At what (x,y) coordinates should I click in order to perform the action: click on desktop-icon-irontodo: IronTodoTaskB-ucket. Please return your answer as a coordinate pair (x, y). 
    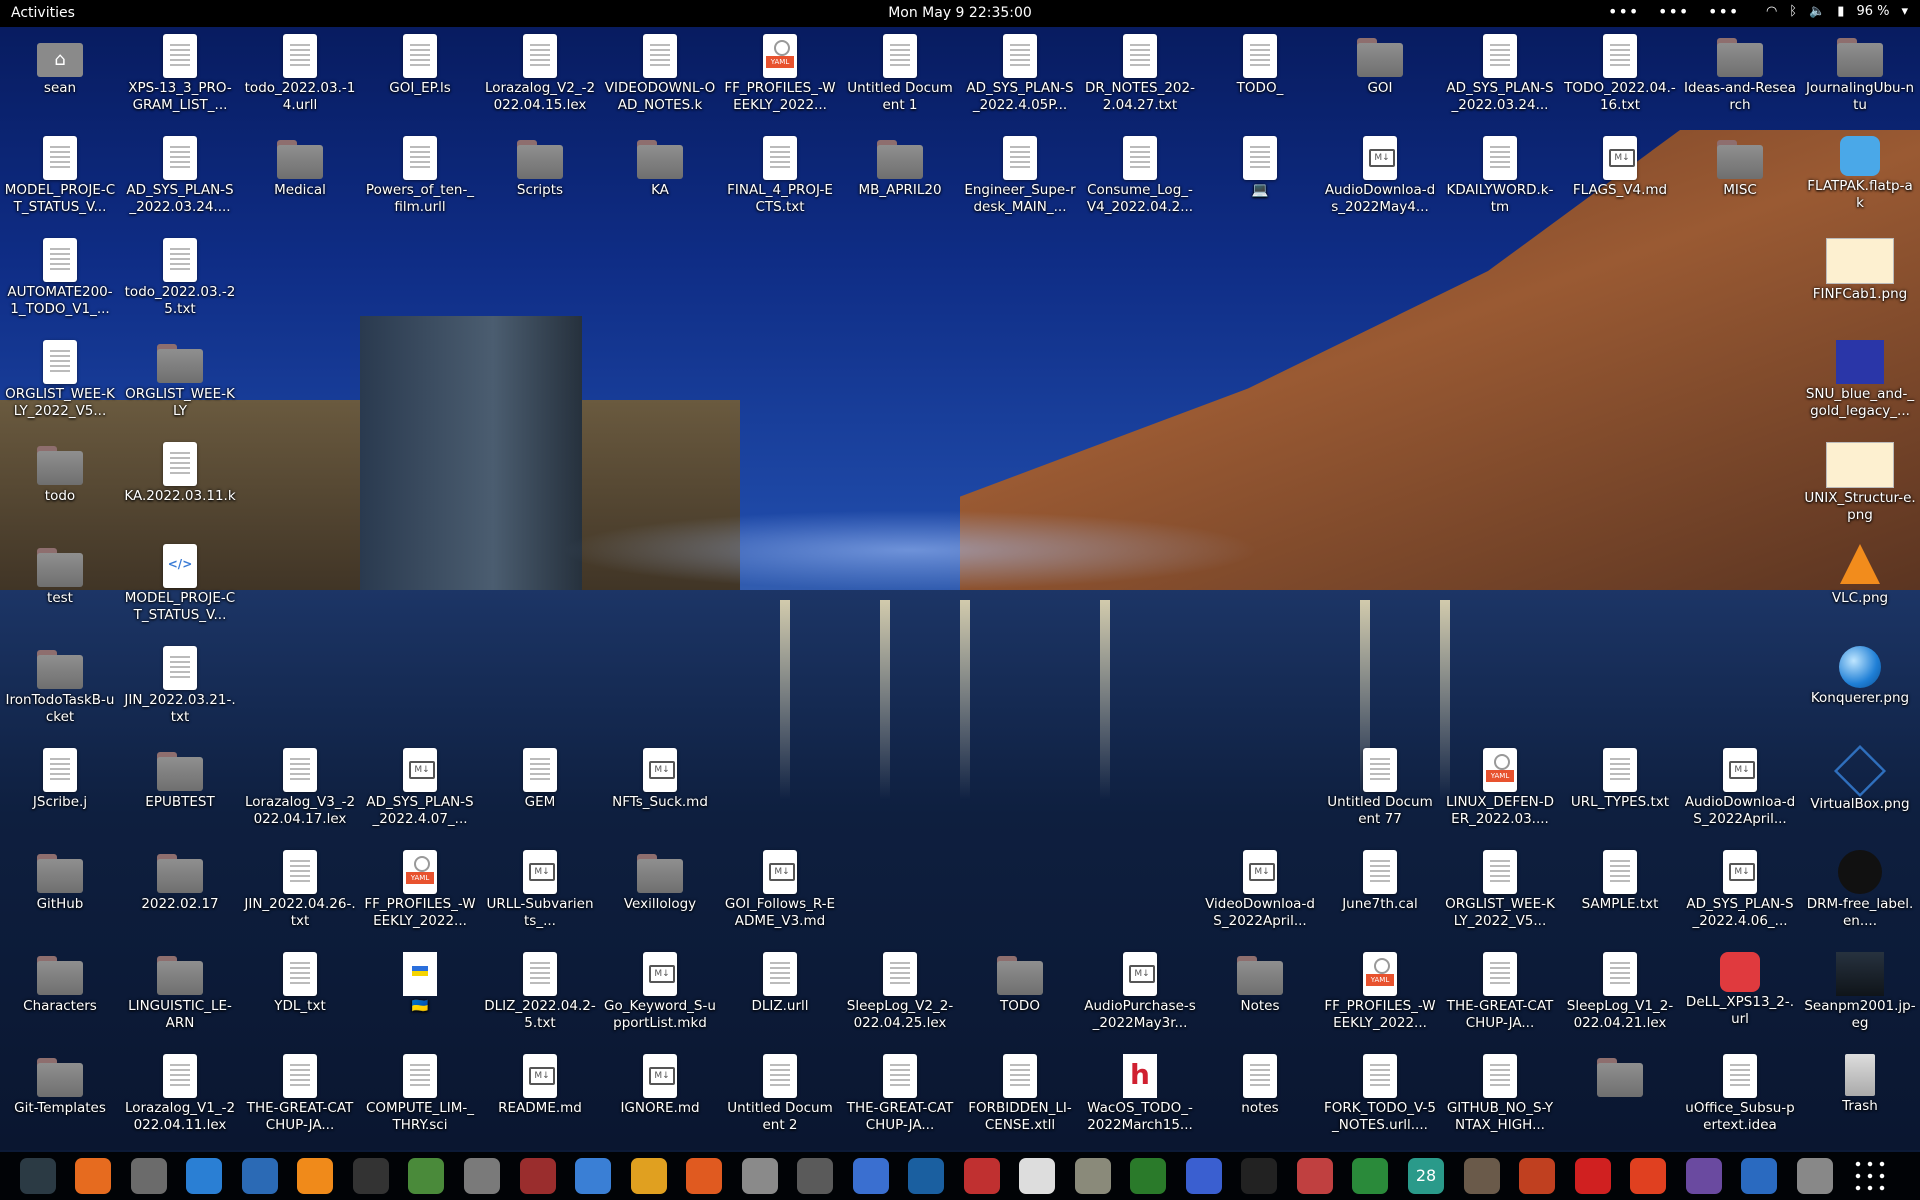
    Looking at the image, I should click on (60, 686).